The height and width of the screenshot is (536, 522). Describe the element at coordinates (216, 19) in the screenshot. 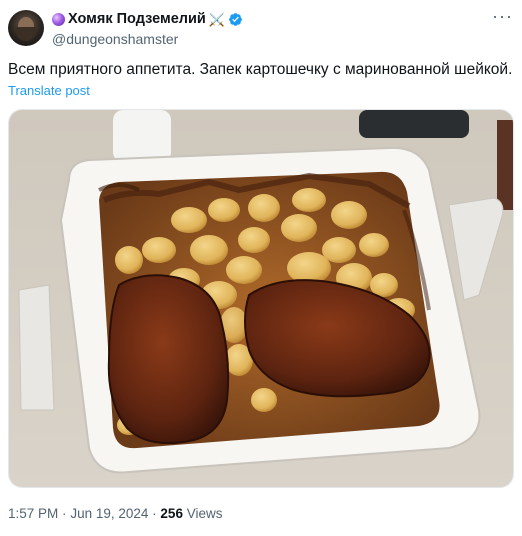

I see `crossed-swords-icon: ⚔️` at that location.